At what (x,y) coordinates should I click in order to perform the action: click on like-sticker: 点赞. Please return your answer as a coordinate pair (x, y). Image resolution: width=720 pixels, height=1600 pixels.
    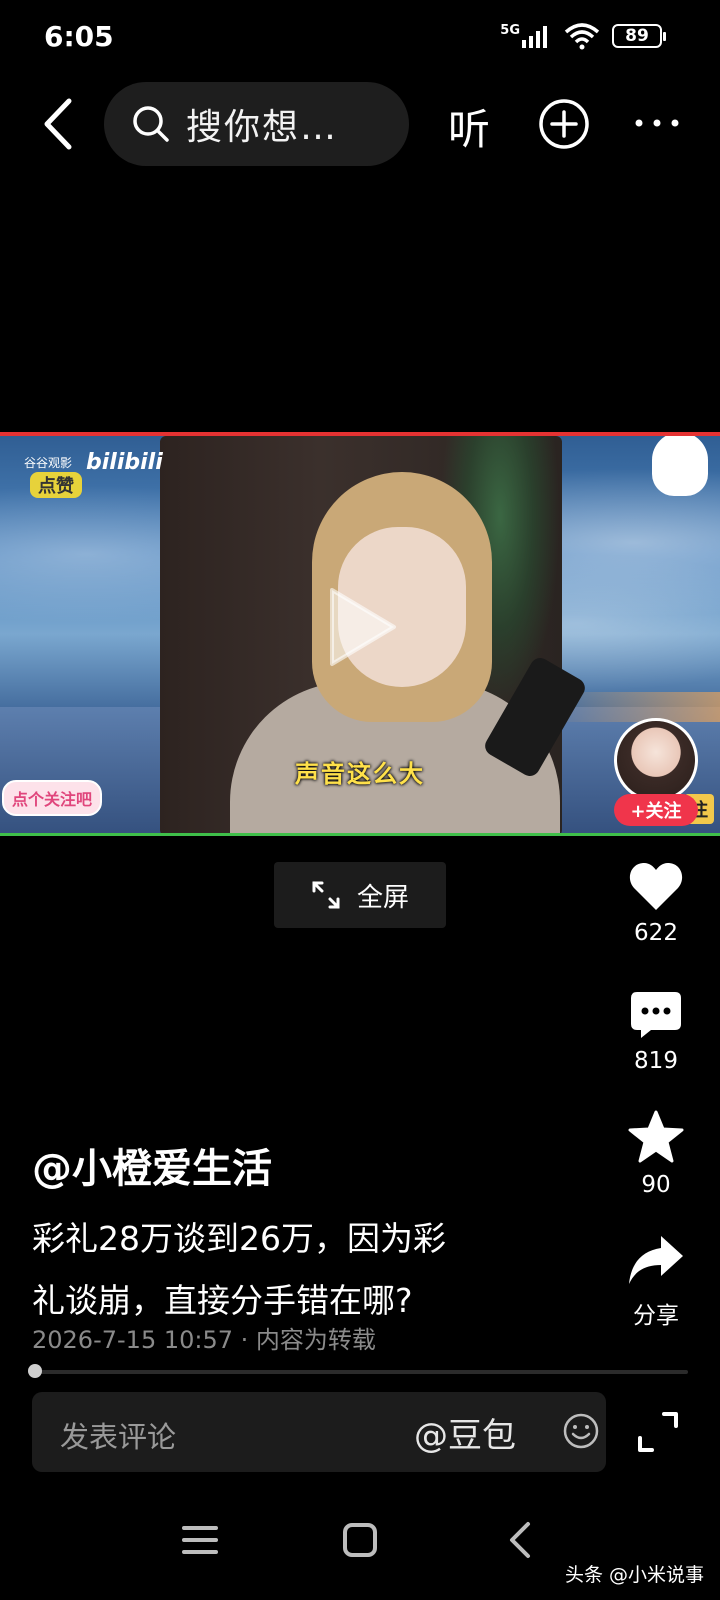
    Looking at the image, I should click on (56, 485).